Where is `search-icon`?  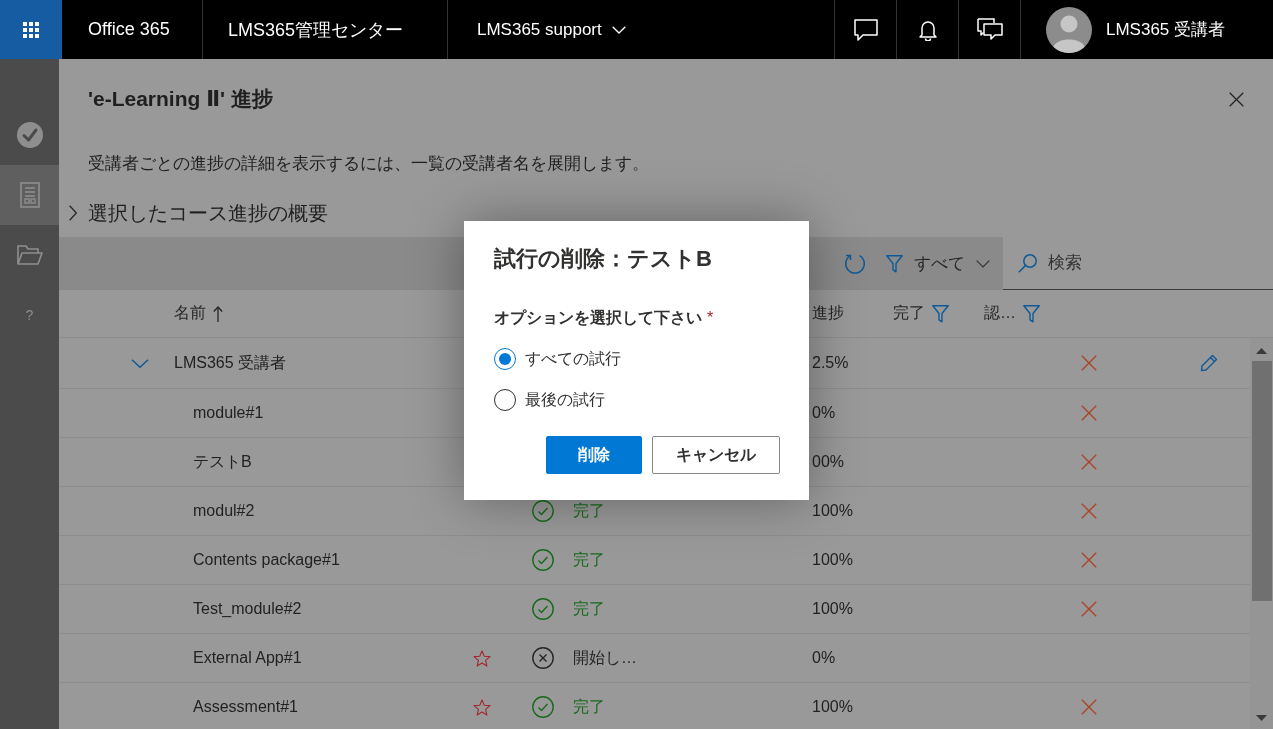 search-icon is located at coordinates (1027, 263).